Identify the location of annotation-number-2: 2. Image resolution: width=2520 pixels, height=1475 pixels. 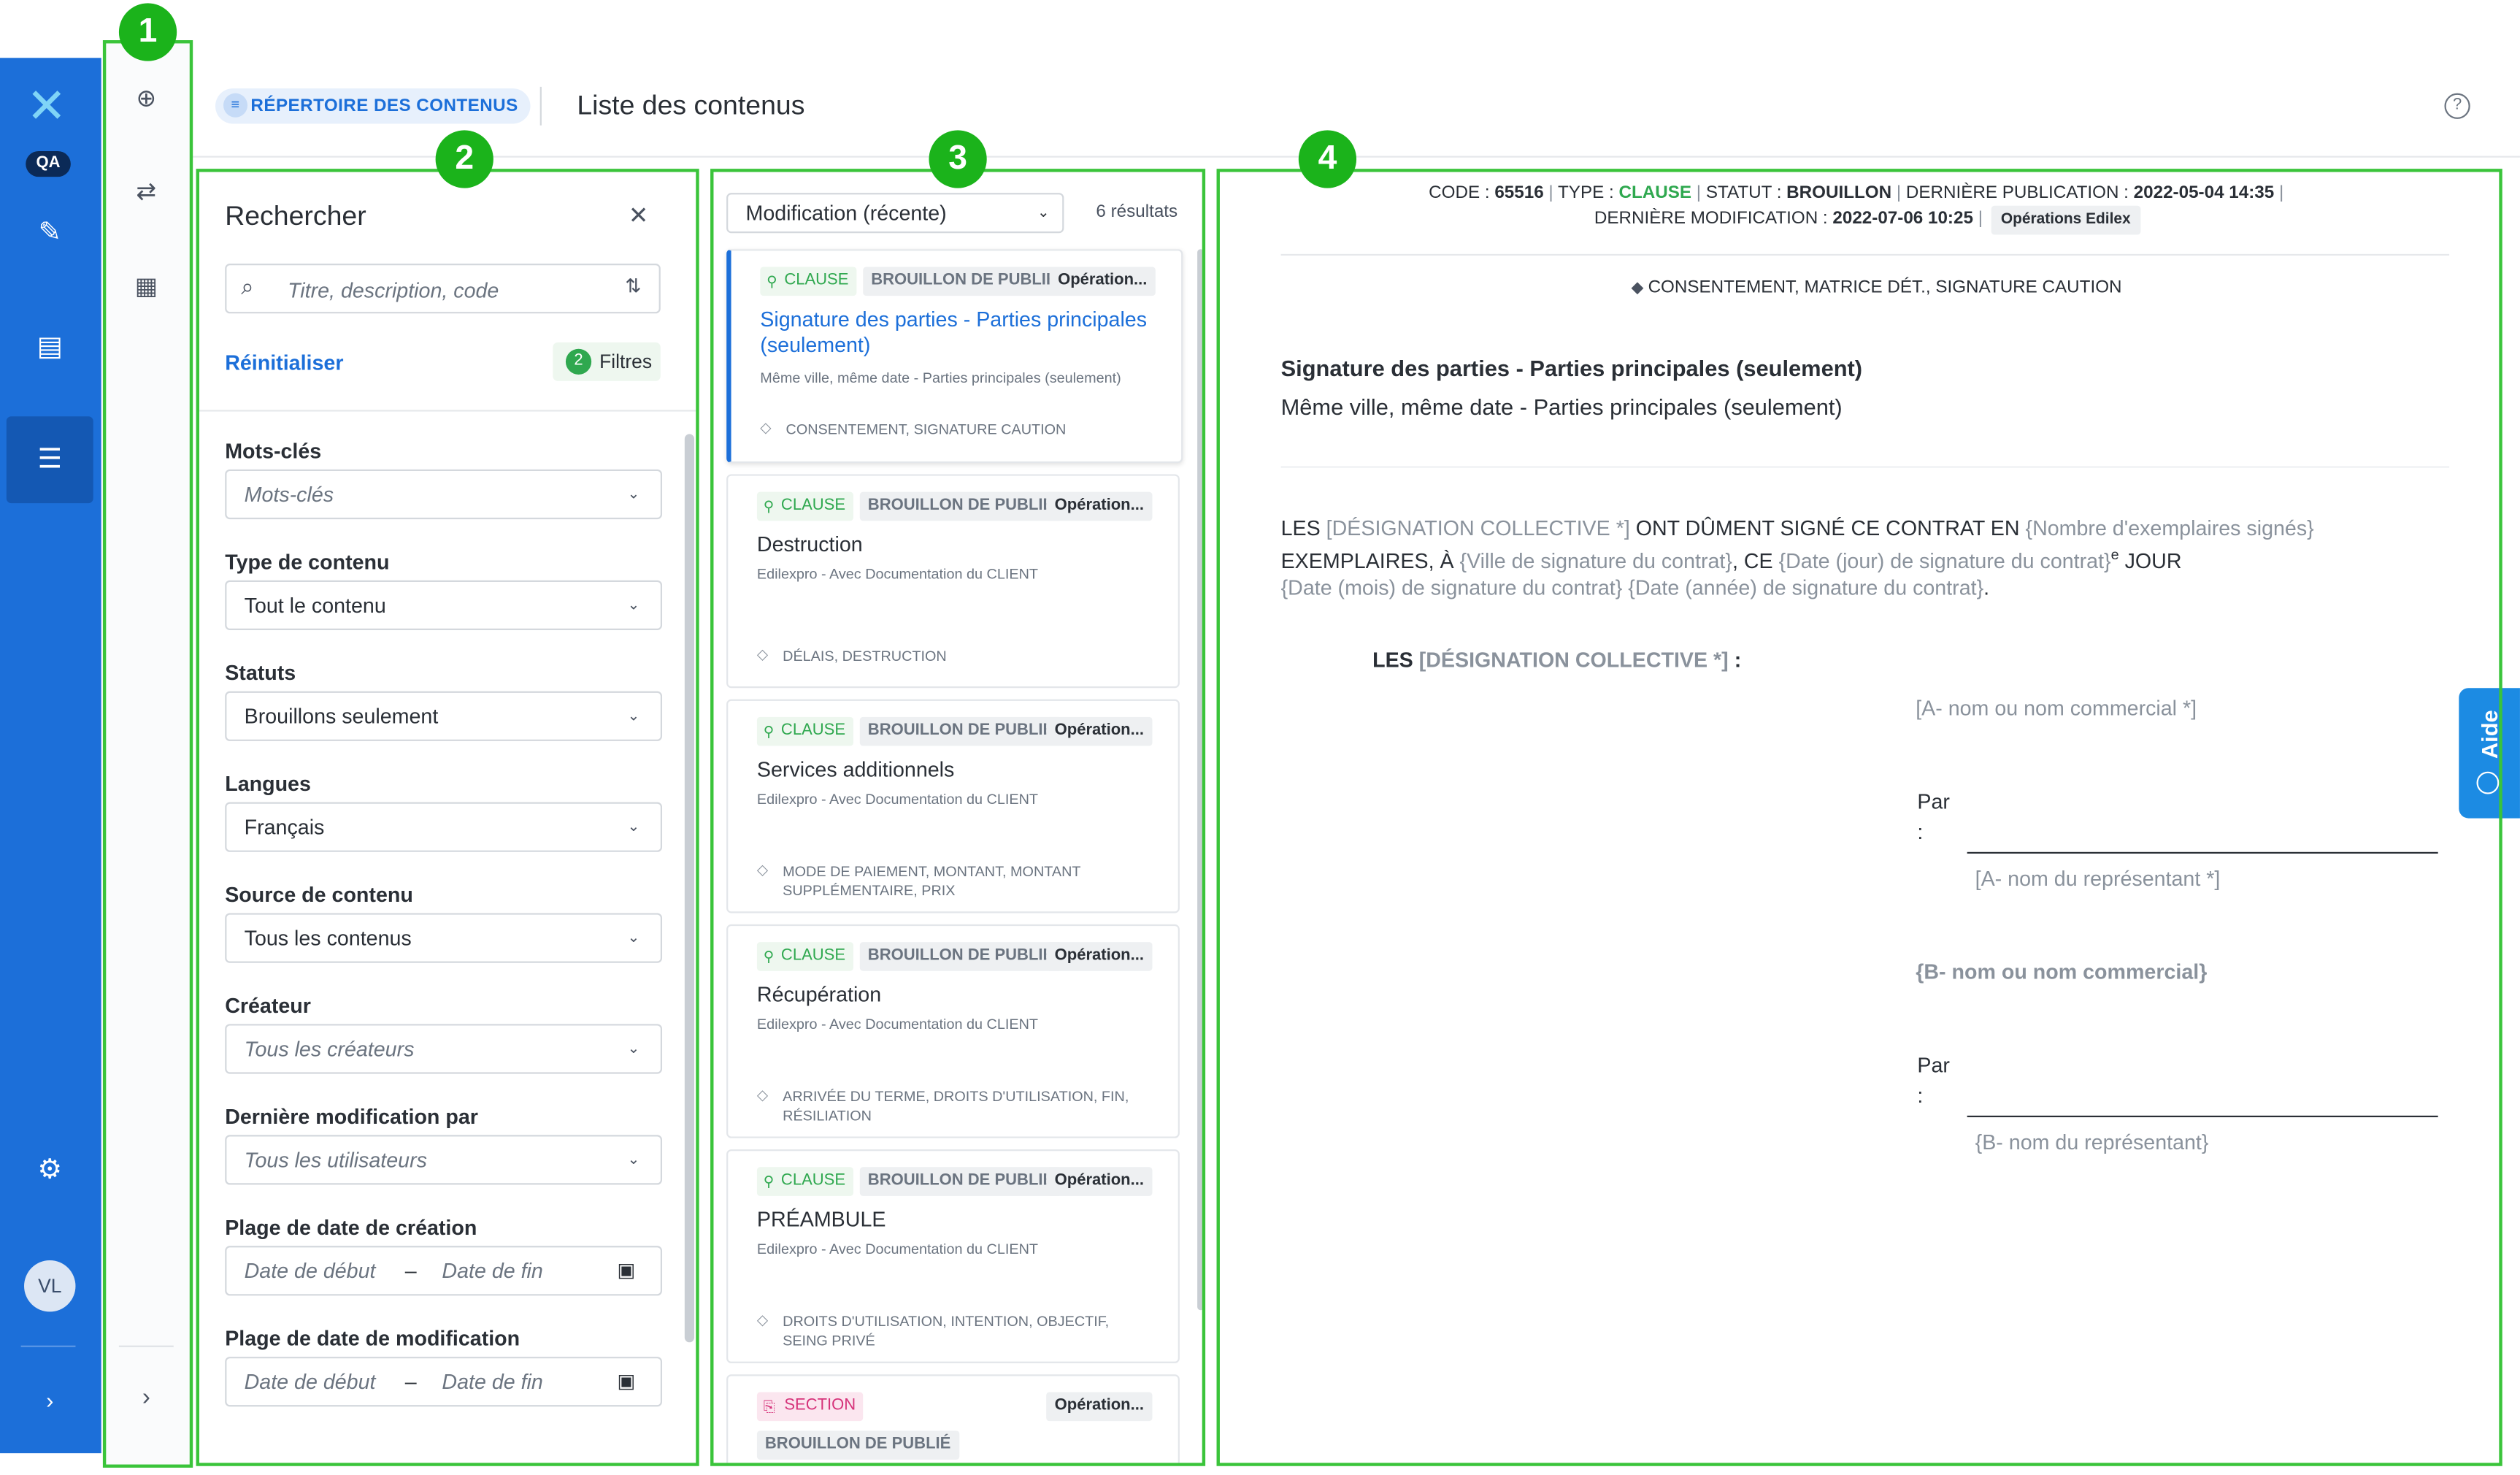
(464, 159).